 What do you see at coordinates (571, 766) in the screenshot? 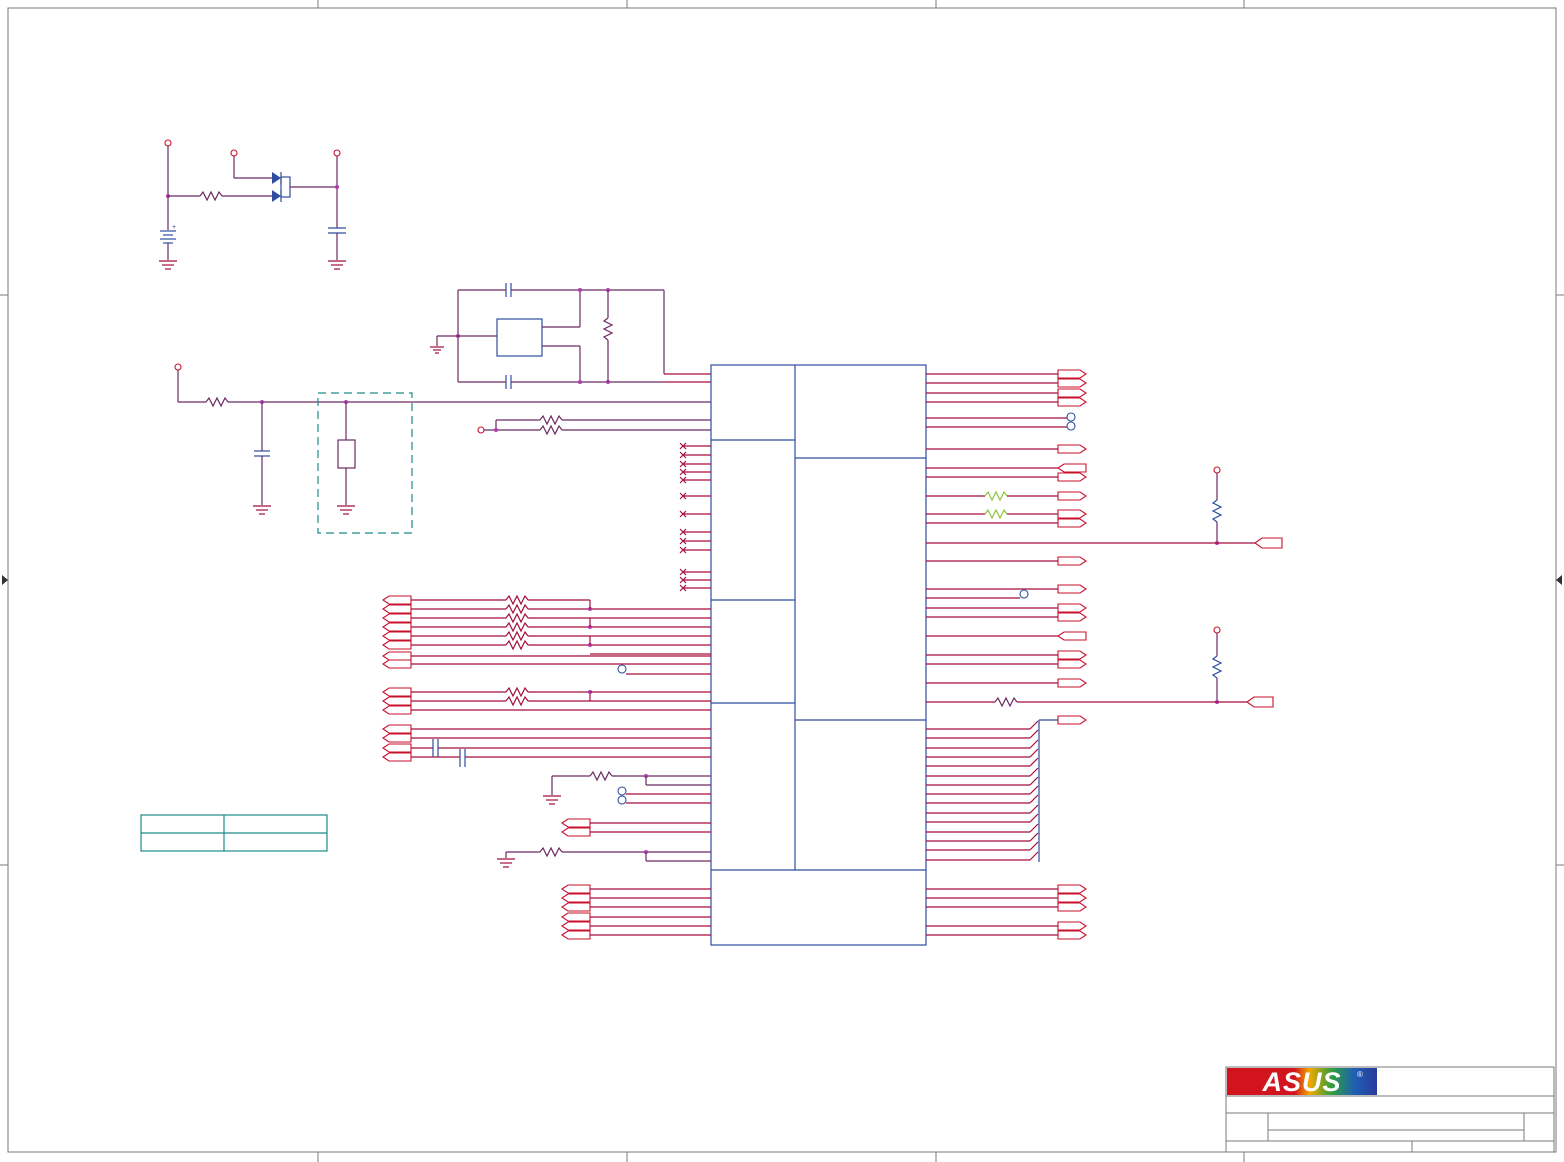
I see `left-lower-components` at bounding box center [571, 766].